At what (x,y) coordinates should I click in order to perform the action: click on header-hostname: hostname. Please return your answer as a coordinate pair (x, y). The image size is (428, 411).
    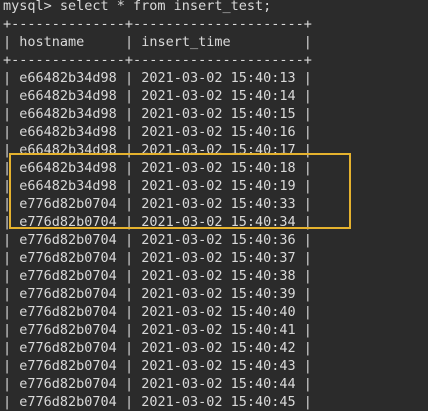
    Looking at the image, I should click on (68, 42).